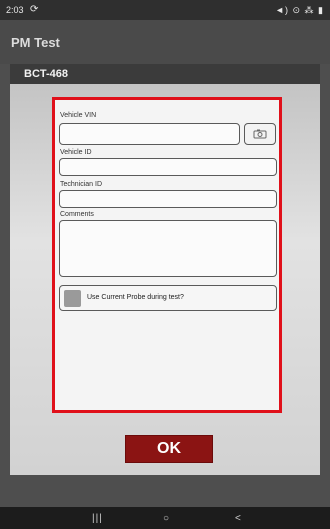 The width and height of the screenshot is (330, 529). What do you see at coordinates (238, 518) in the screenshot?
I see `back-icon: <` at bounding box center [238, 518].